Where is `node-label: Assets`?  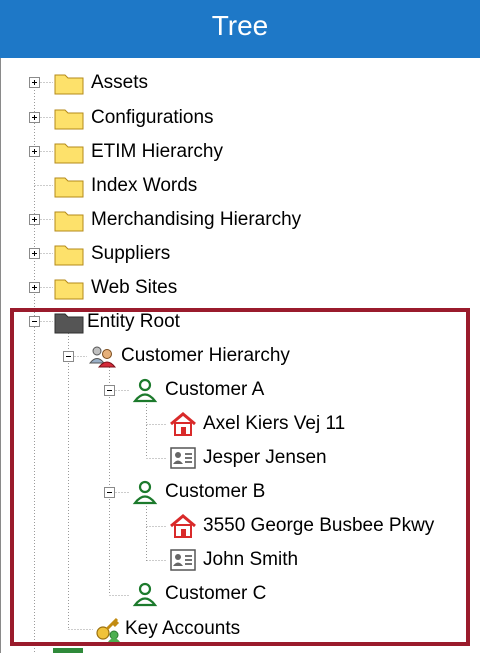 node-label: Assets is located at coordinates (120, 82).